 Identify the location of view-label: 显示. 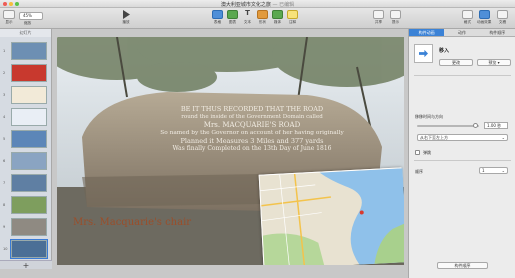
(9, 22).